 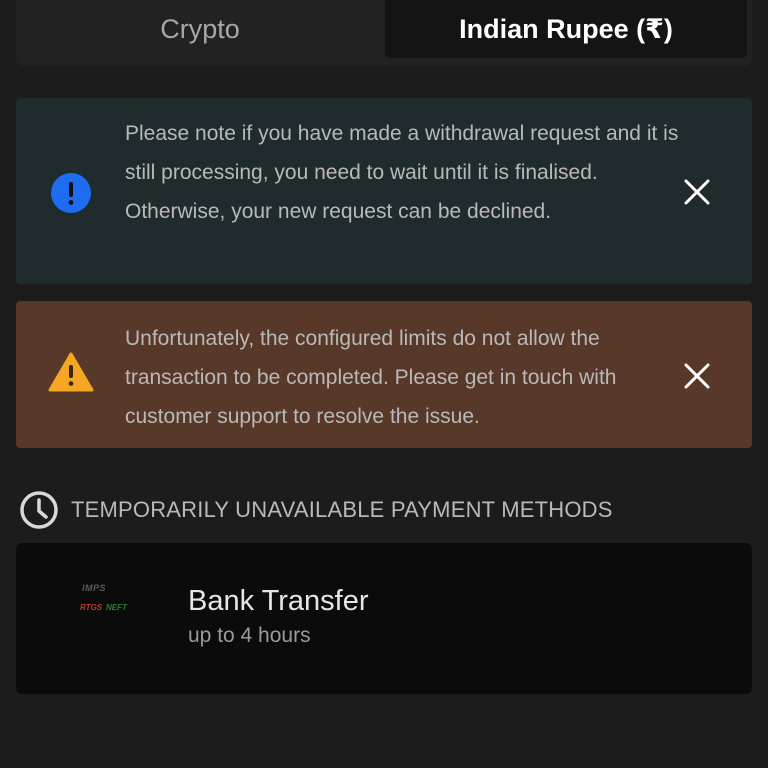 I want to click on tab-indian-rupee: Indian Rupee (₹), so click(x=566, y=29).